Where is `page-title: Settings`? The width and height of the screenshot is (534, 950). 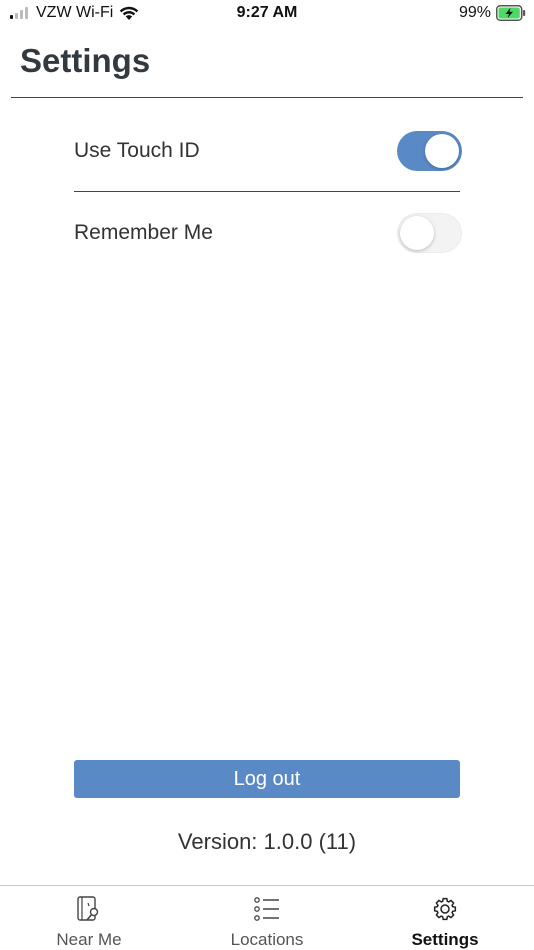 page-title: Settings is located at coordinates (85, 60).